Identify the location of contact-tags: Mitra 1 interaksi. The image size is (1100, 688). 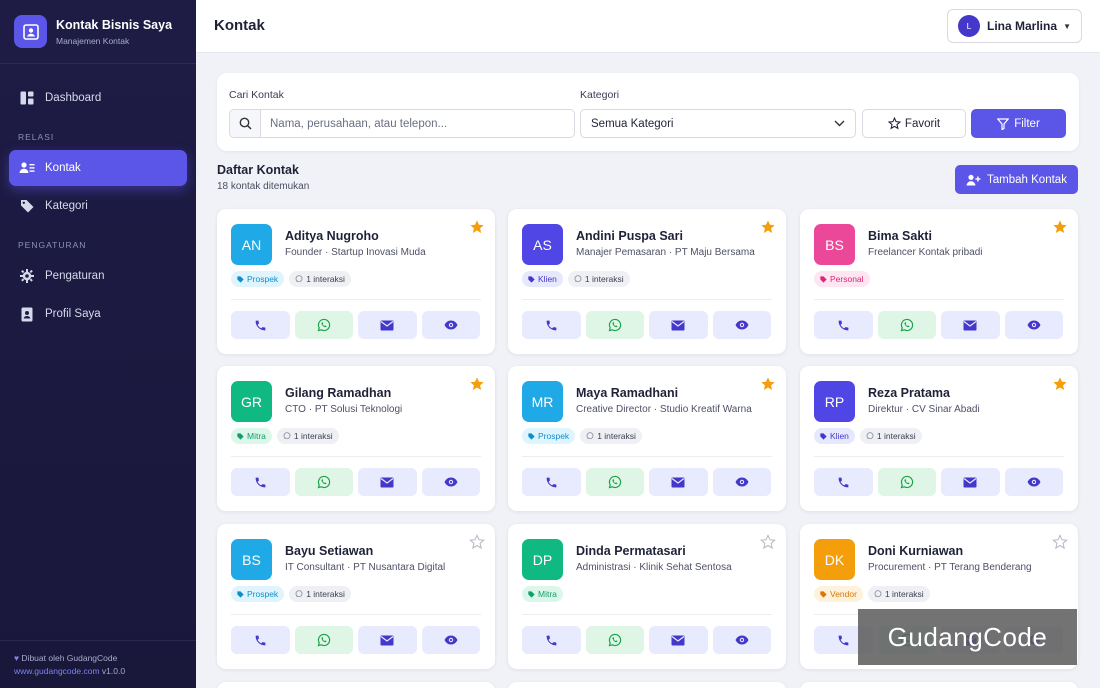
(285, 436).